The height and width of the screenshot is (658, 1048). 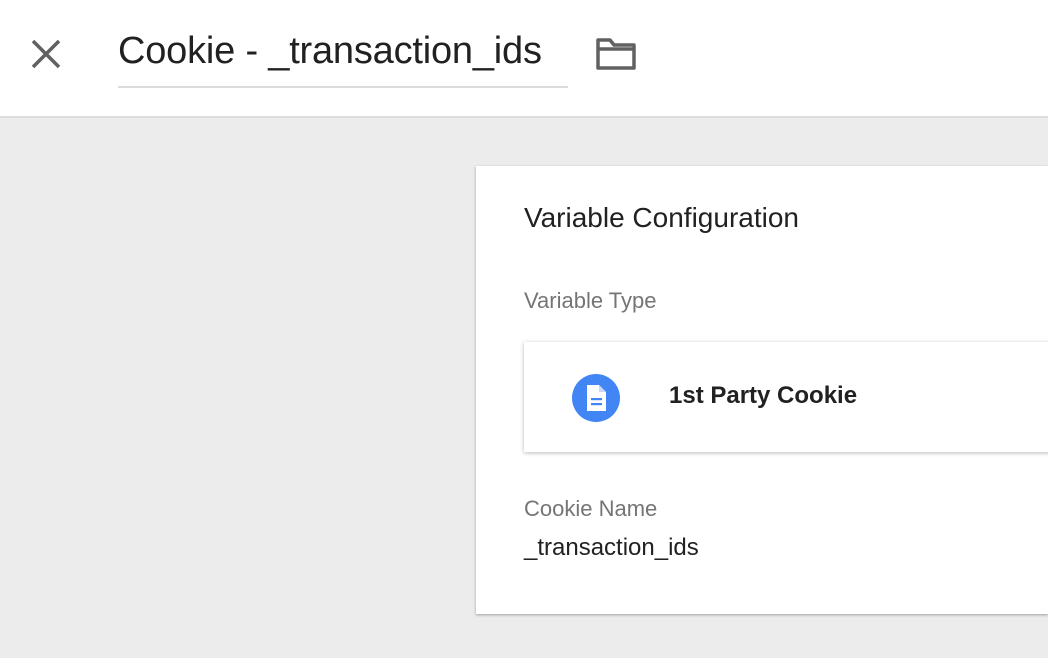 I want to click on variable-type-icon-badge, so click(x=596, y=398).